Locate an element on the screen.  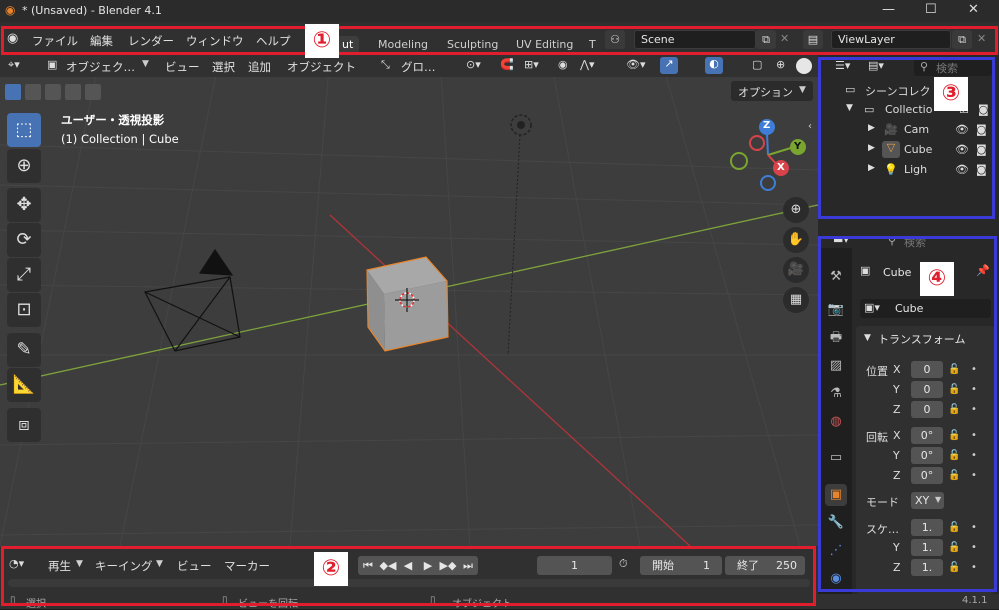
select-intersect-icon is located at coordinates (93, 92).